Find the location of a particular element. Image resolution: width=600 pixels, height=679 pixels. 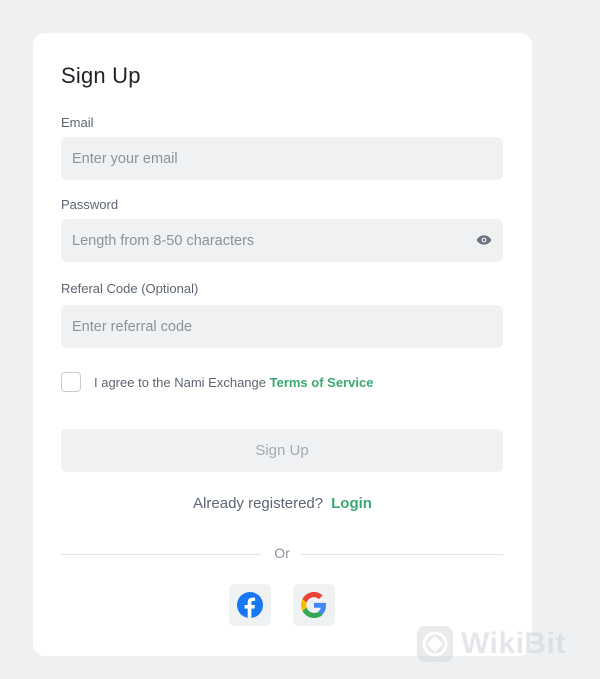

wikibit-logo-icon is located at coordinates (435, 644).